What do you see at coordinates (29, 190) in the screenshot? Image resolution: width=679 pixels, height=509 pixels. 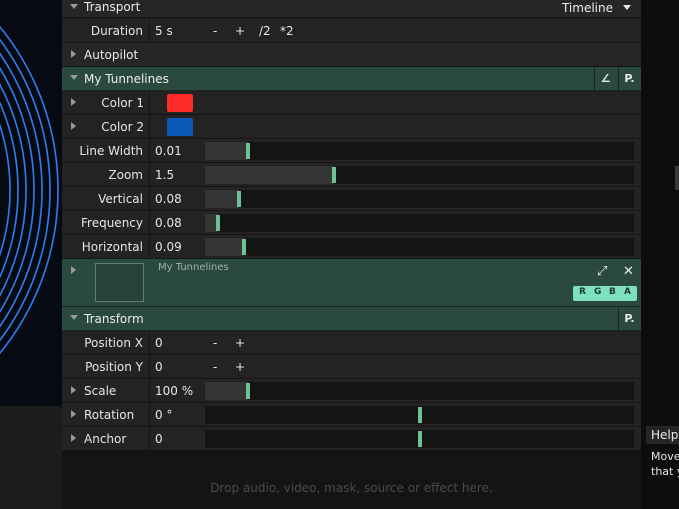 I see `tunnel-rings-graphic` at bounding box center [29, 190].